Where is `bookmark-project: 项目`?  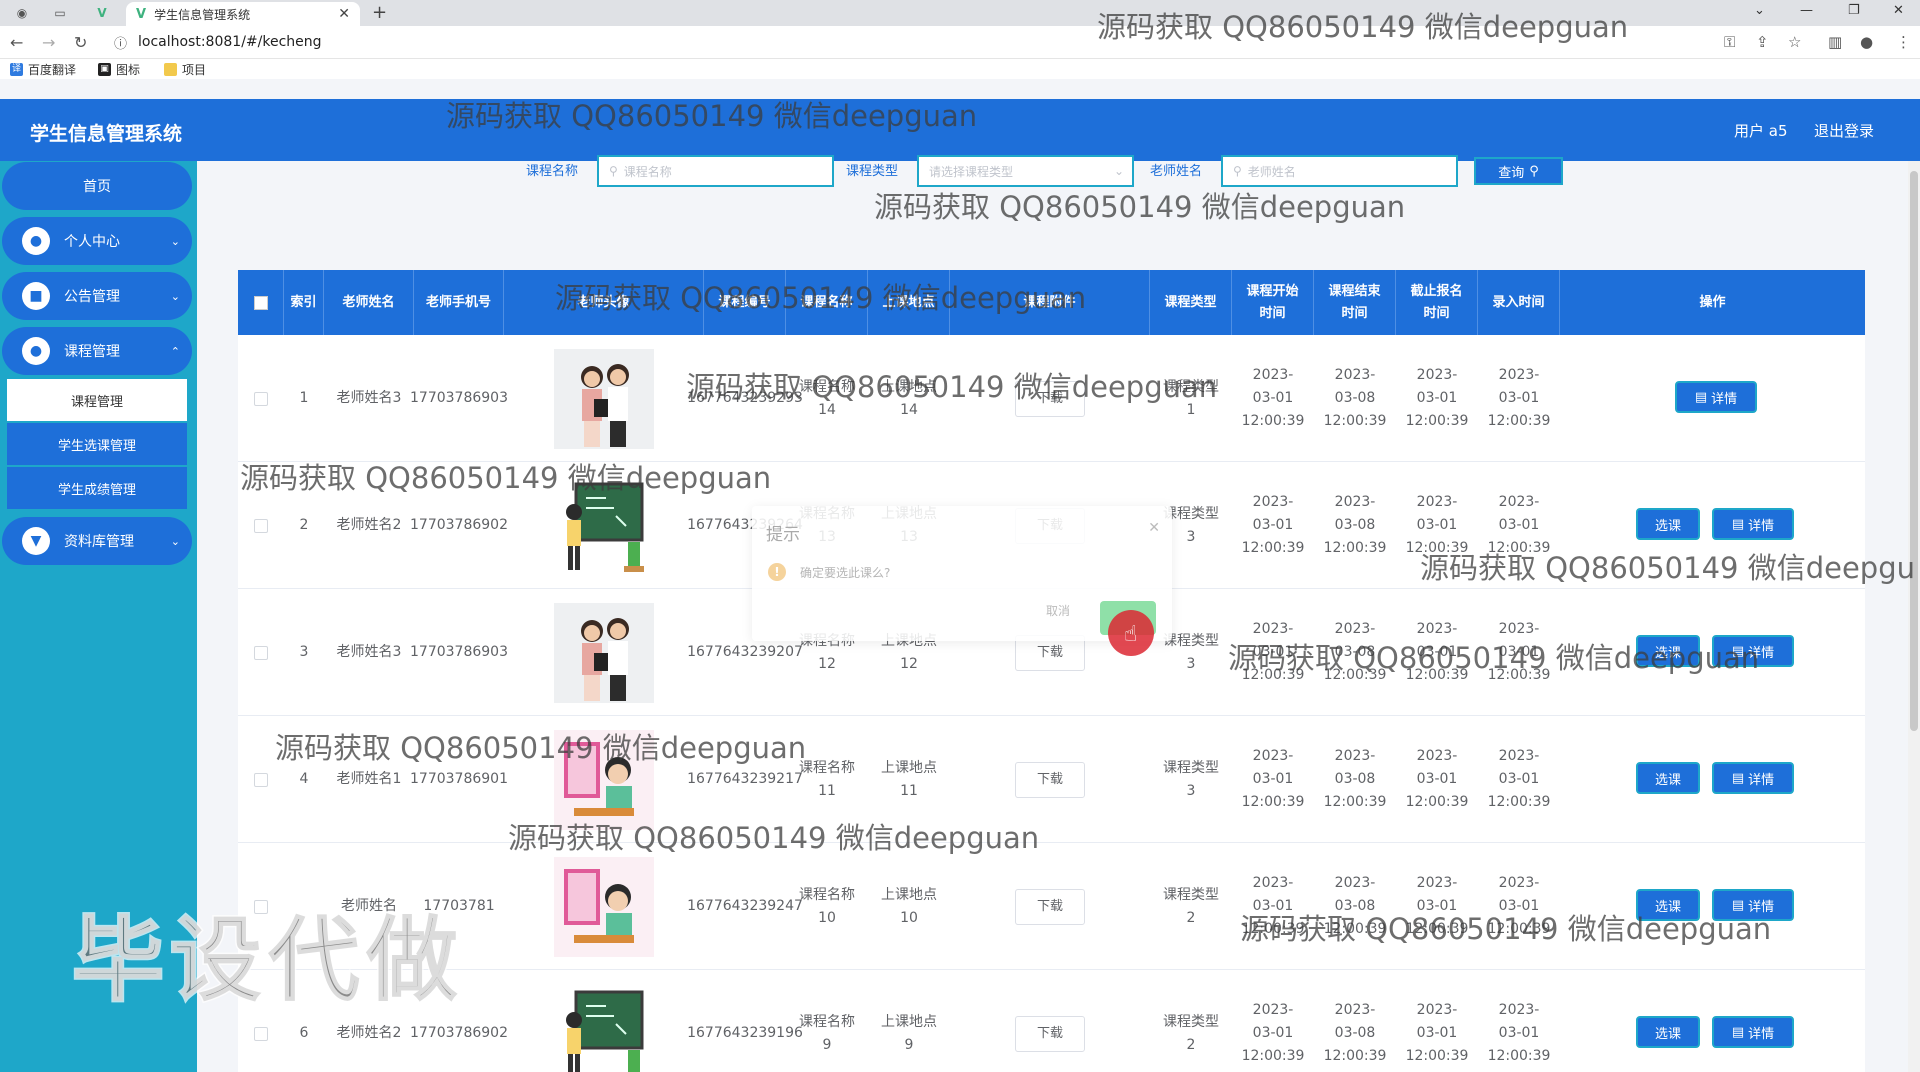
bookmark-project: 项目 is located at coordinates (185, 69).